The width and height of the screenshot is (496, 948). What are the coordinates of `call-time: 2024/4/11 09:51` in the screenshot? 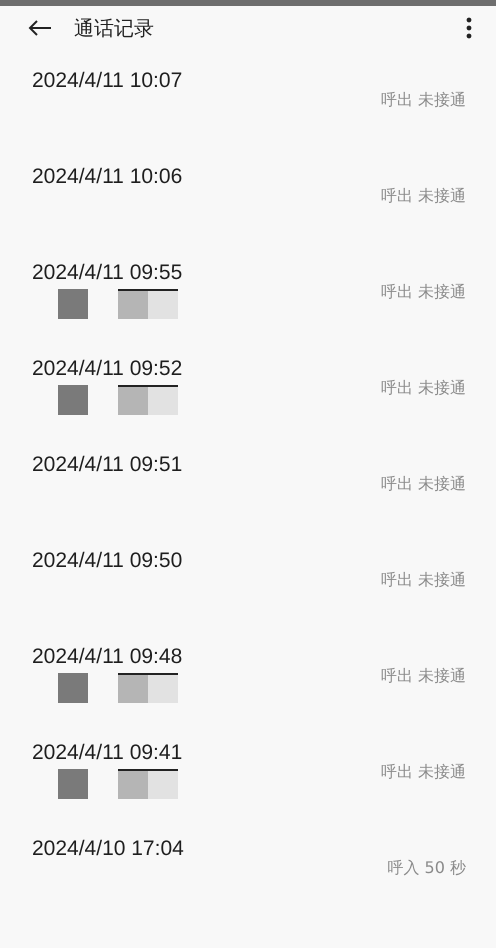 It's located at (108, 465).